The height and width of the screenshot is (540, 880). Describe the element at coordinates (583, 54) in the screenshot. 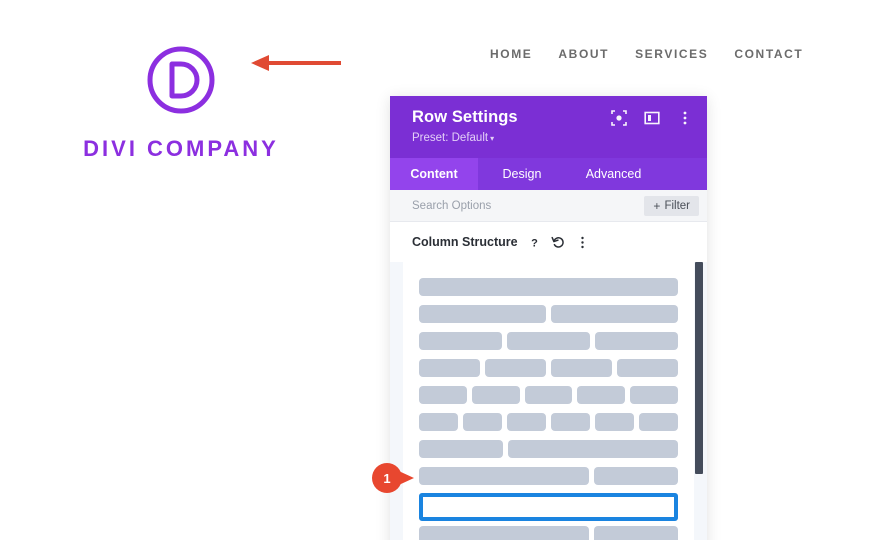

I see `nav-item-about: ABOUT` at that location.